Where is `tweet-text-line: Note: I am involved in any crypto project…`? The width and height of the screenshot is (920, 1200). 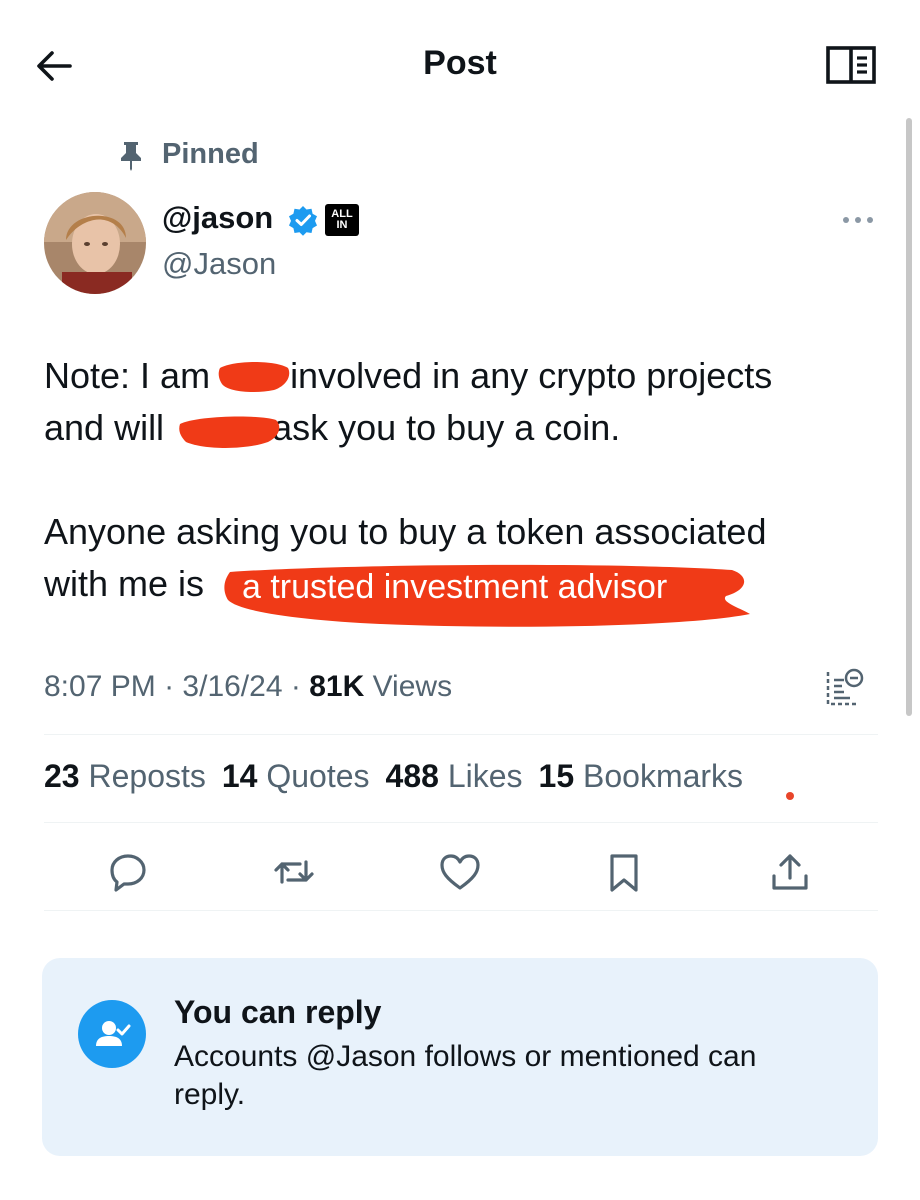 tweet-text-line: Note: I am involved in any crypto project… is located at coordinates (408, 376).